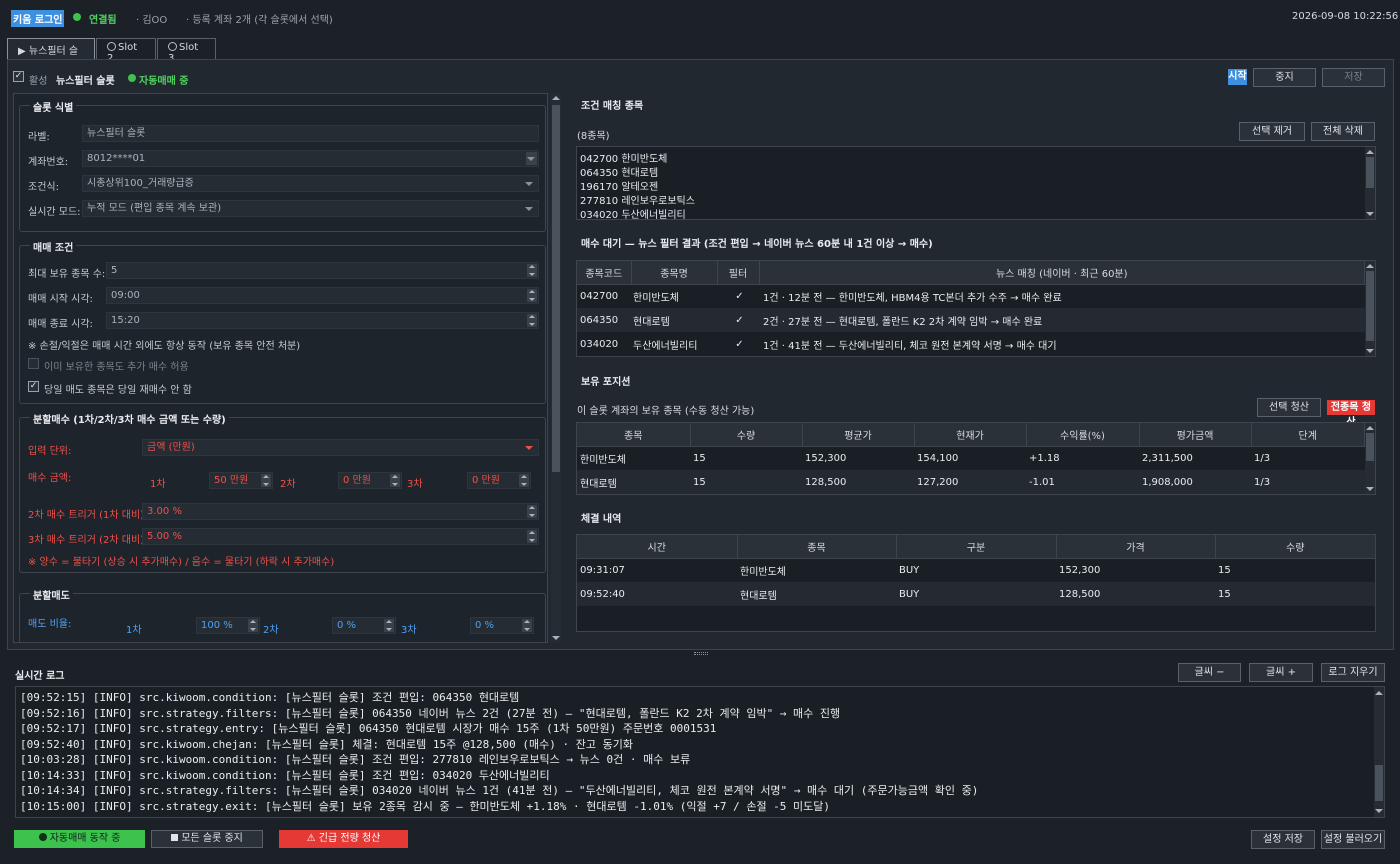 The height and width of the screenshot is (864, 1400). I want to click on column-header: 종목명, so click(674, 273).